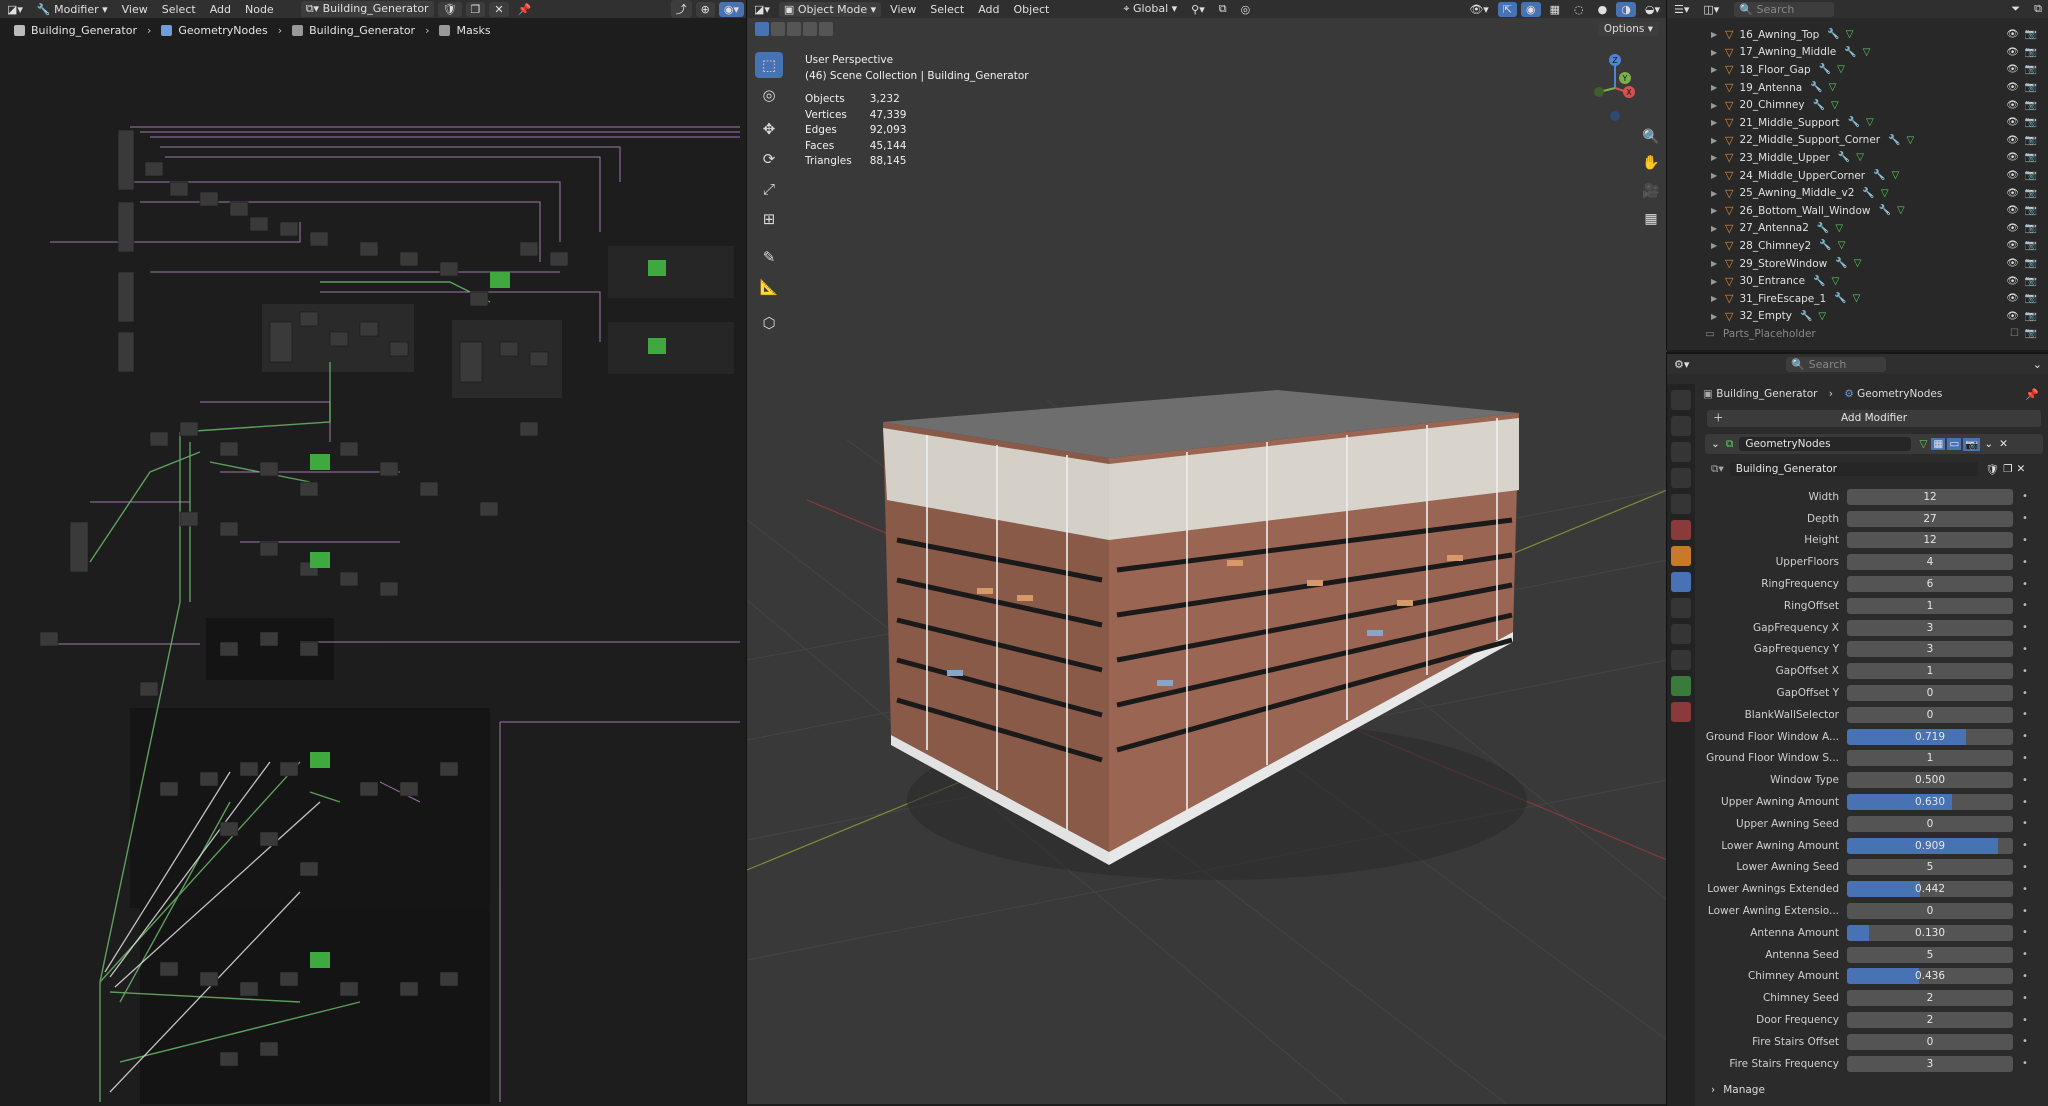 The width and height of the screenshot is (2048, 1106). What do you see at coordinates (1992, 469) in the screenshot?
I see `fake-user-icon: 🛡` at bounding box center [1992, 469].